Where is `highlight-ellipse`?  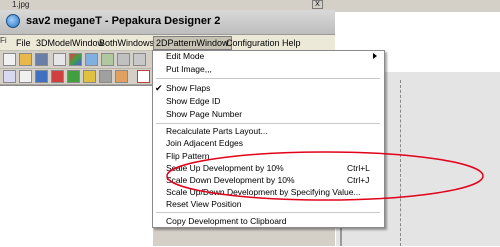
highlight-ellipse is located at coordinates (325, 176).